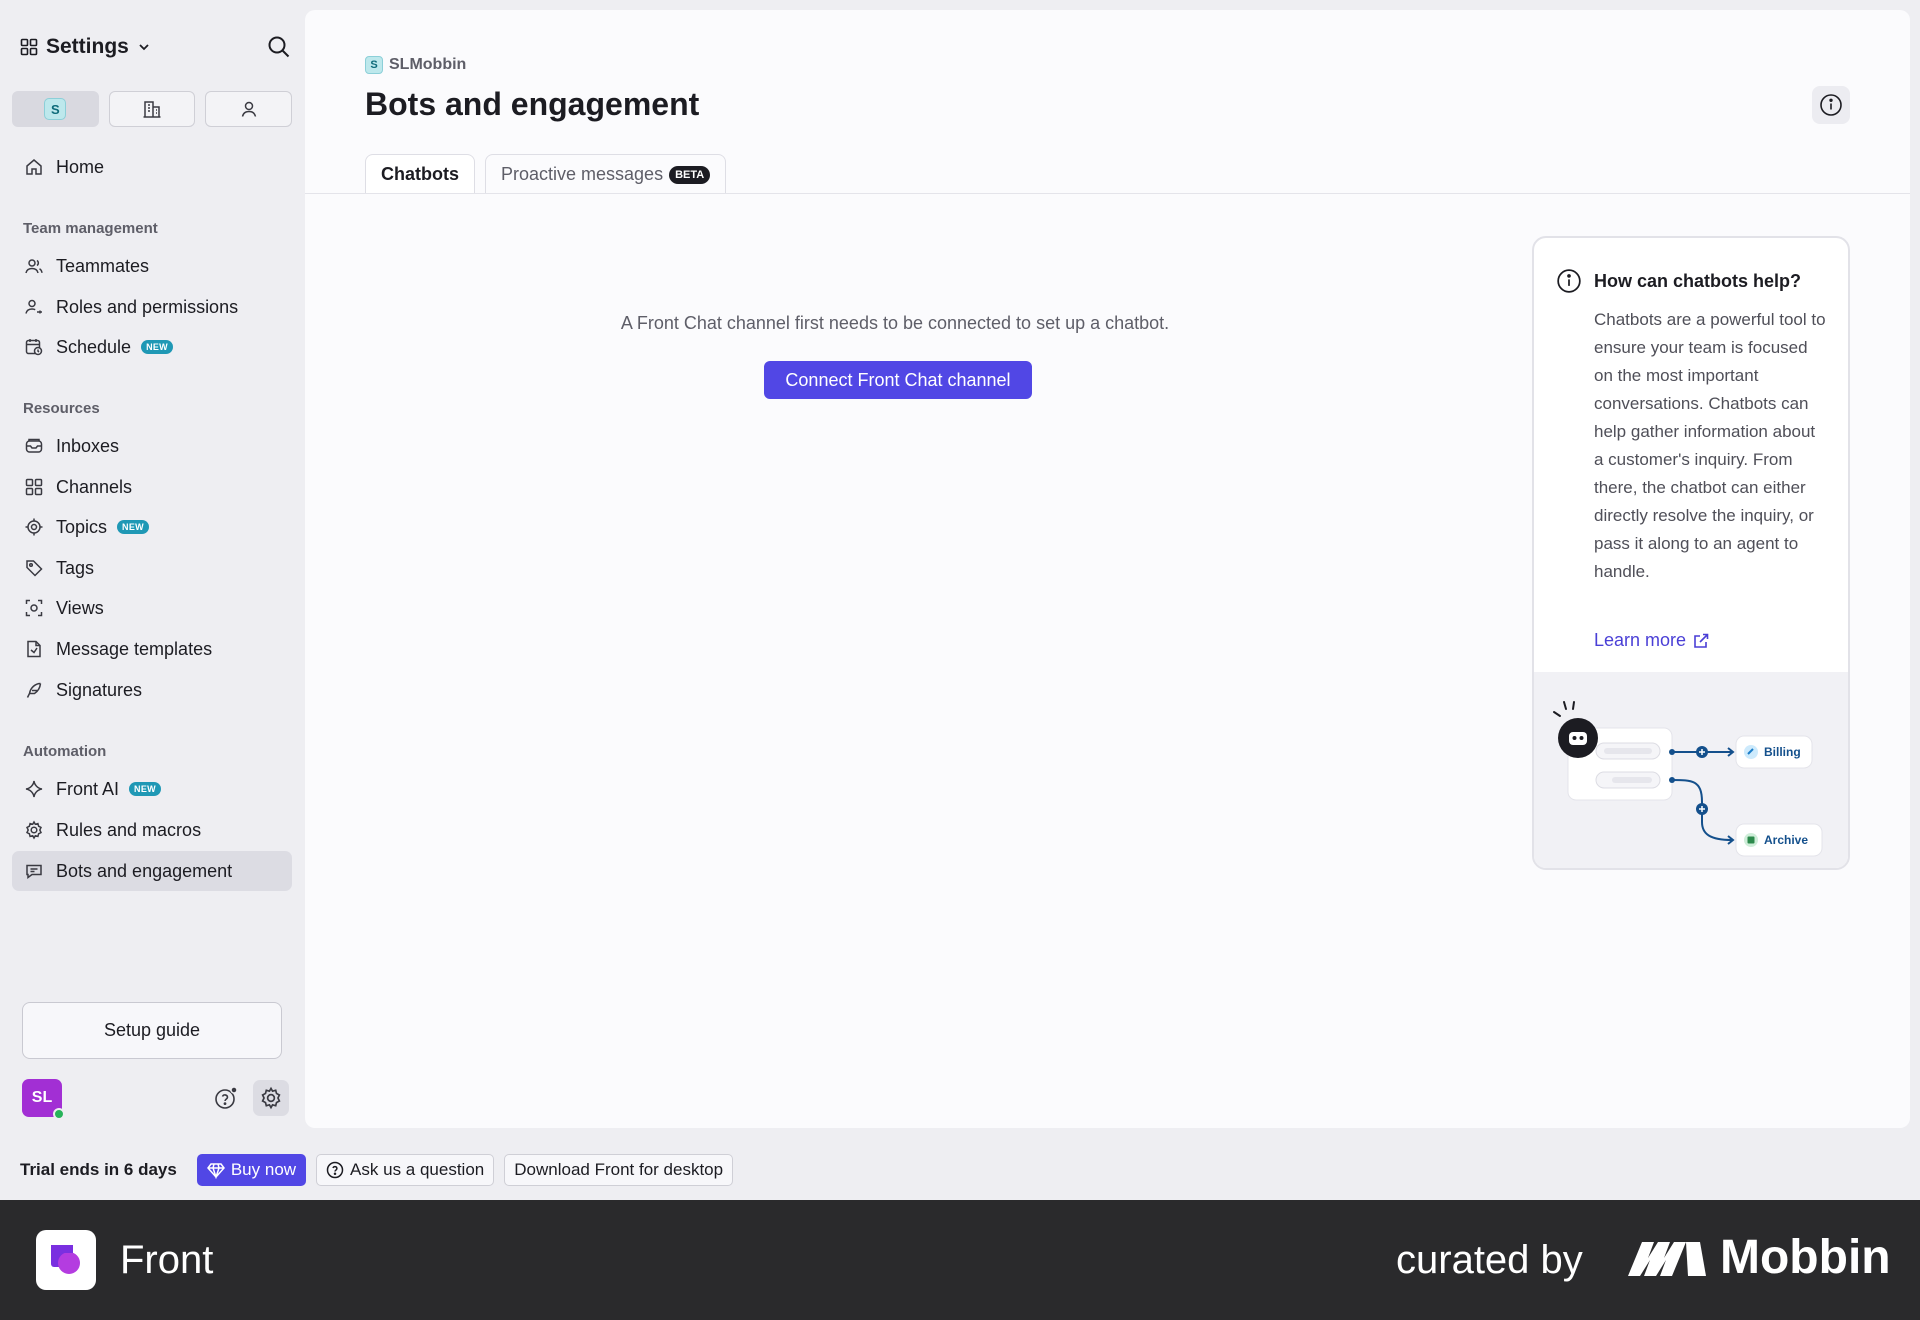 The height and width of the screenshot is (1320, 1920). Describe the element at coordinates (1805, 1257) in the screenshot. I see `mobbin-wordmark: Mobbin` at that location.